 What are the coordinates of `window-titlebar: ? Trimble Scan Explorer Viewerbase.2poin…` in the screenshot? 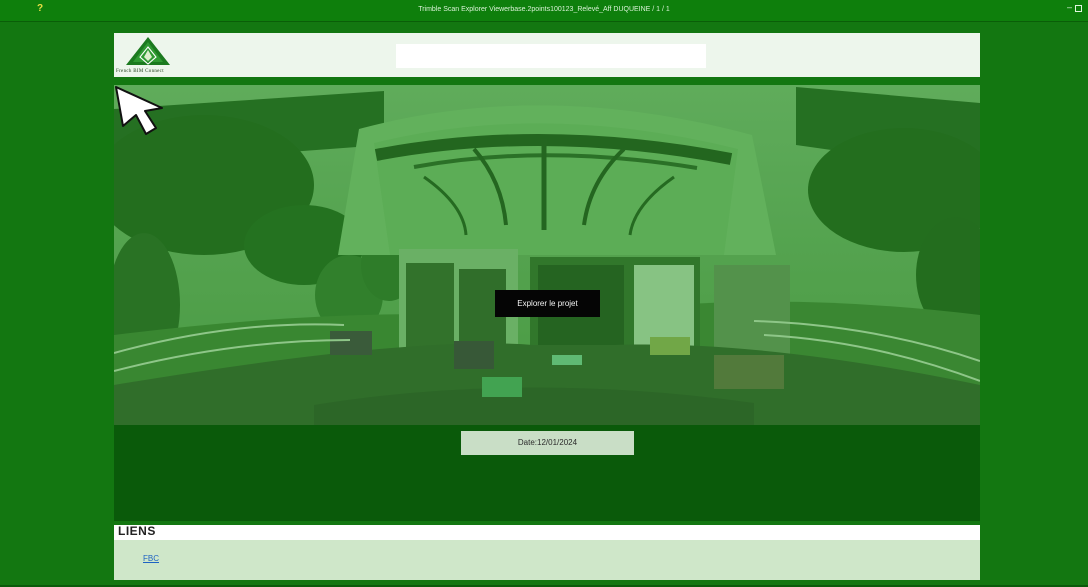 It's located at (544, 11).